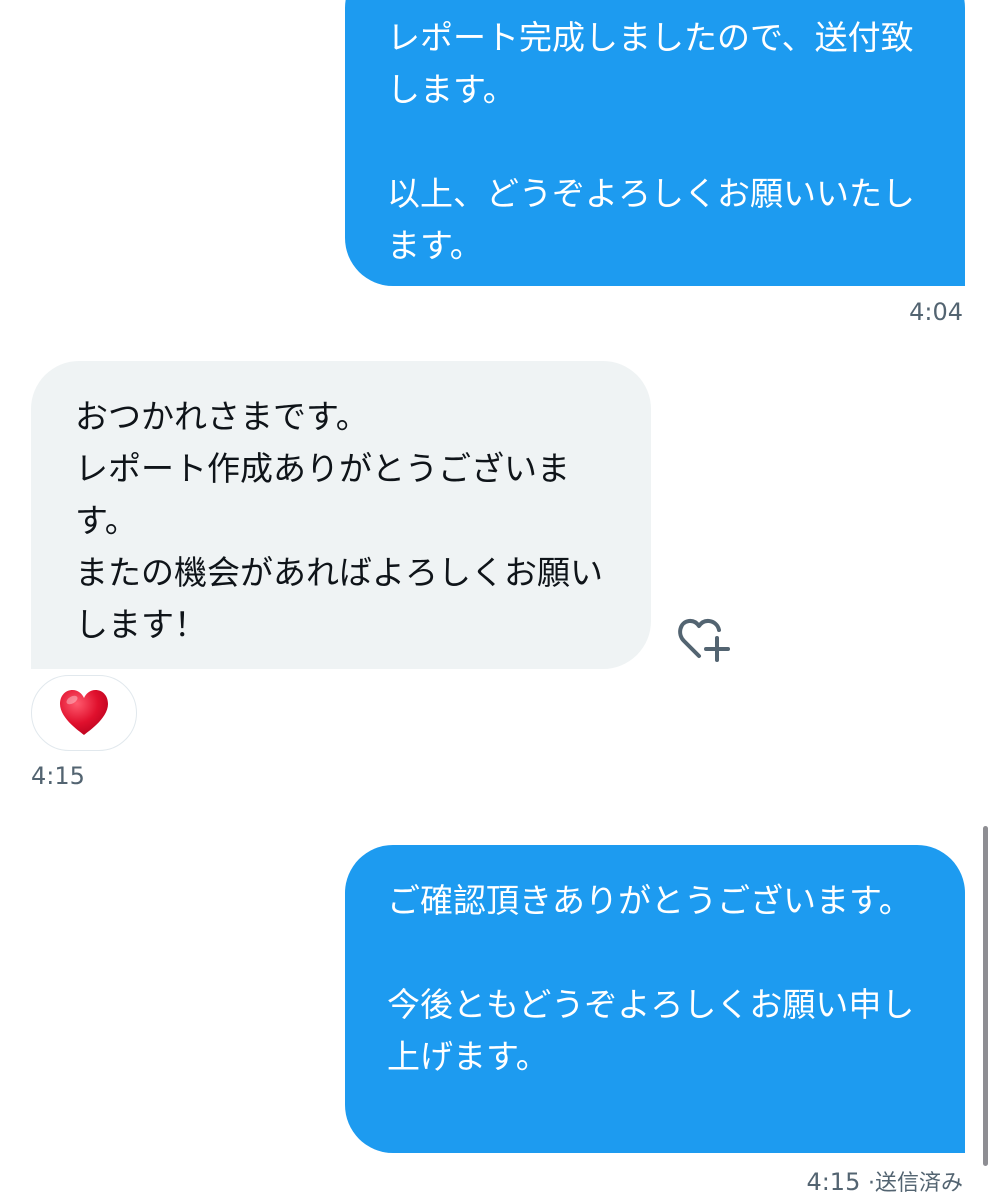 The image size is (996, 1199). Describe the element at coordinates (655, 143) in the screenshot. I see `sent-message-bubble: レポート完成しましたので、送付致します。 以上、どうぞよろしくお願いいたします。` at that location.